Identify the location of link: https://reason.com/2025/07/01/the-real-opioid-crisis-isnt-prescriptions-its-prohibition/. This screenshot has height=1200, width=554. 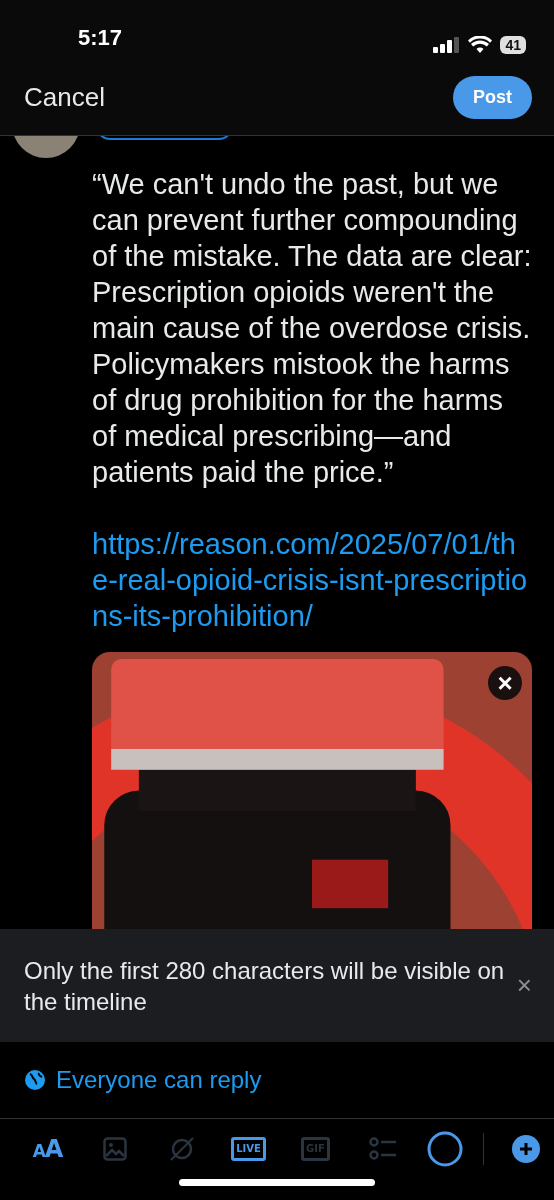
(312, 580).